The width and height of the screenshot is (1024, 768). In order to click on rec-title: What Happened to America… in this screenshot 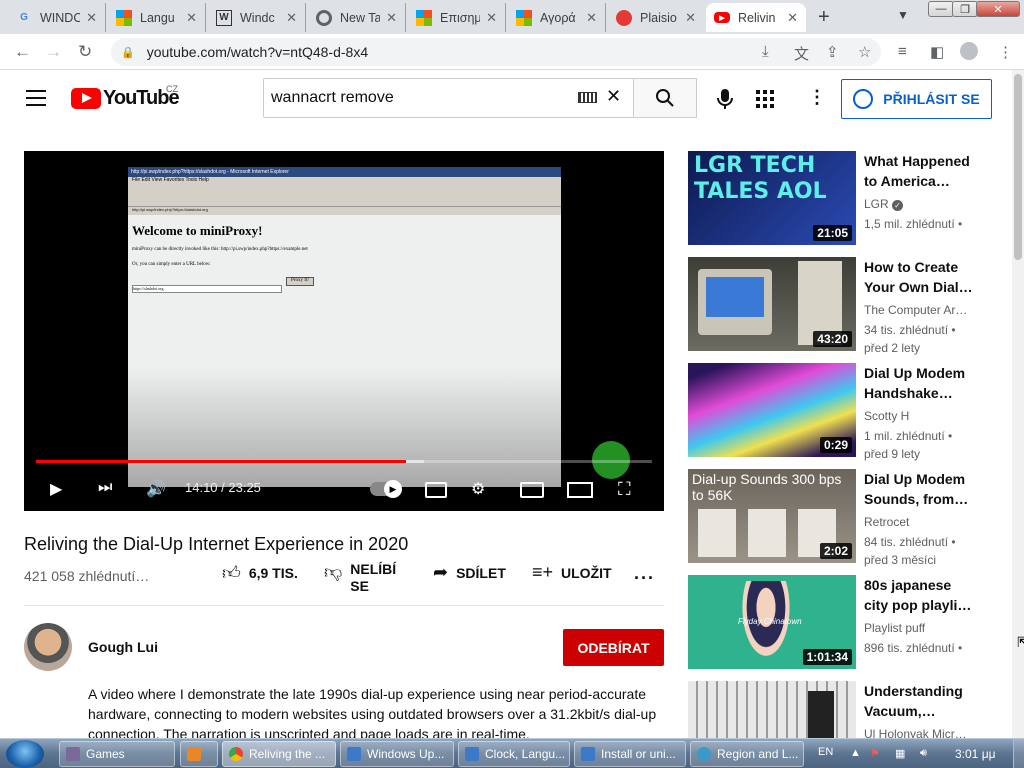, I will do `click(920, 171)`.